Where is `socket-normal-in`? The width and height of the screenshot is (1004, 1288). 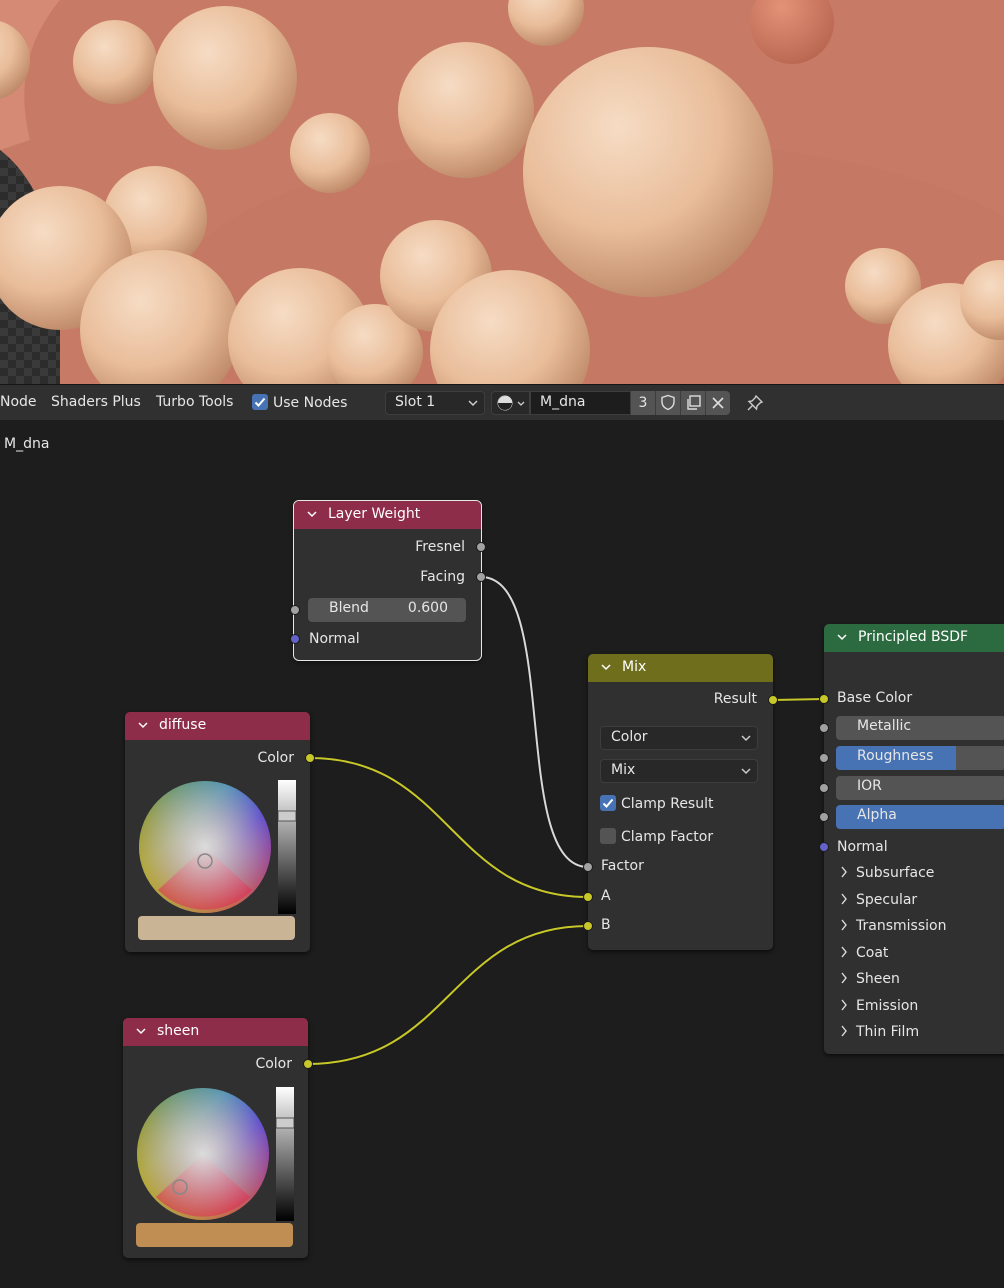 socket-normal-in is located at coordinates (295, 639).